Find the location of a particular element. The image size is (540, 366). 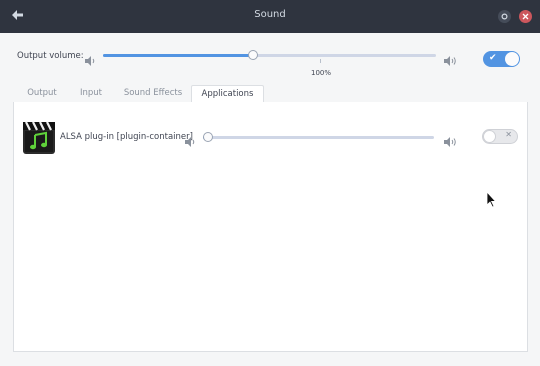

output-volume-fill is located at coordinates (178, 55).